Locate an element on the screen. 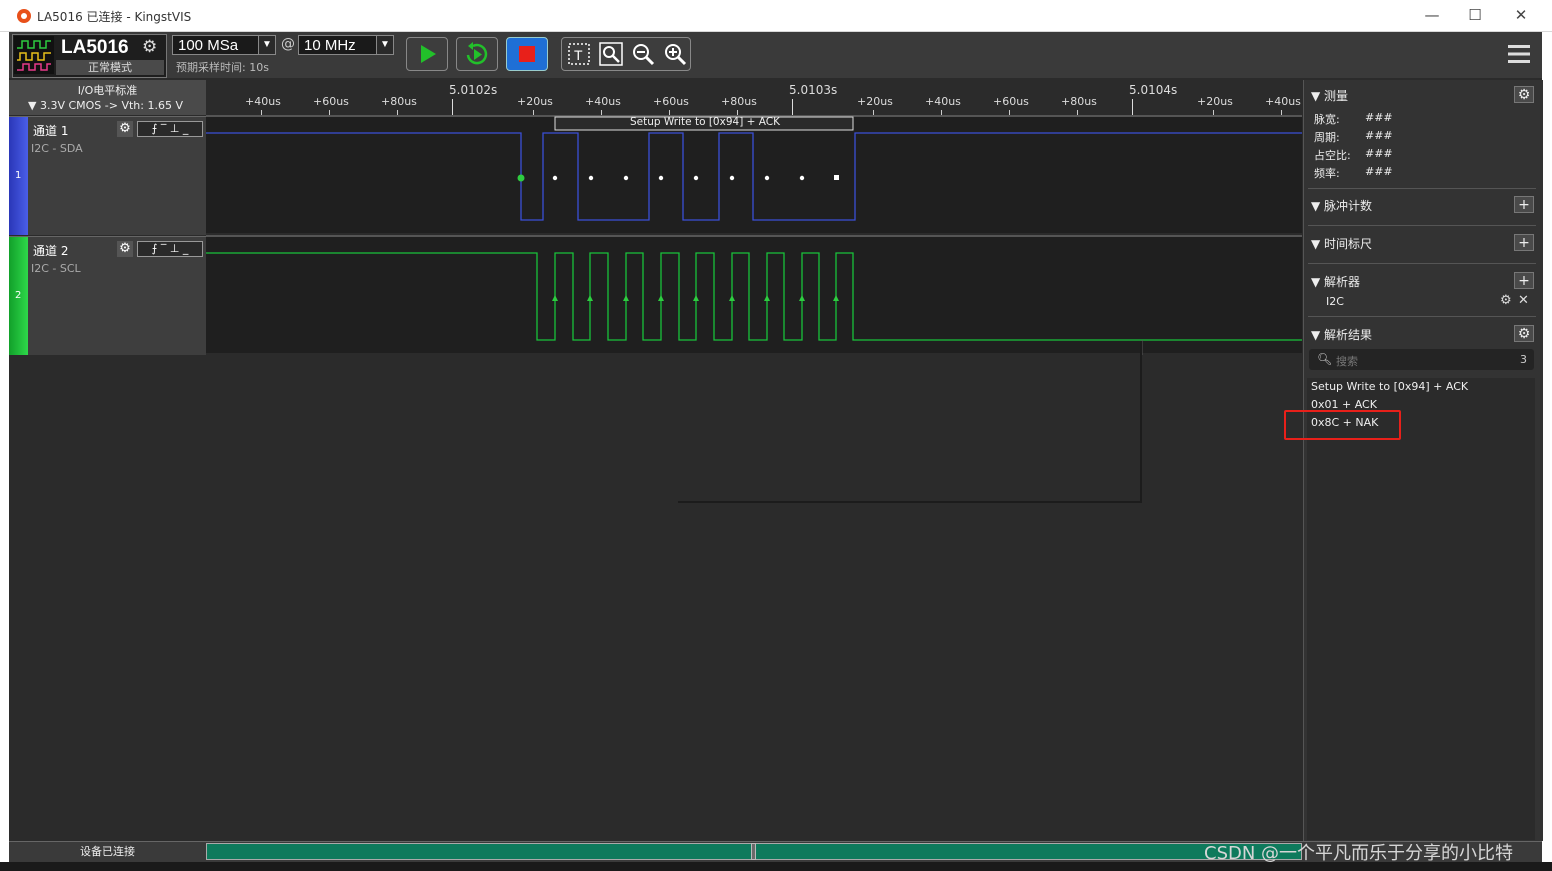 This screenshot has height=871, width=1552. analyzer-section: ▼ 解析器 is located at coordinates (1335, 281).